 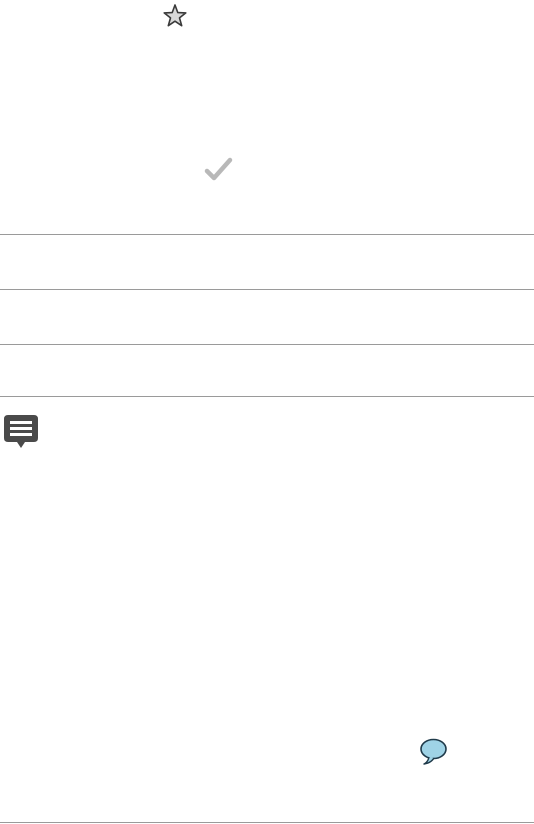 What do you see at coordinates (267, 822) in the screenshot?
I see `bottom-divider` at bounding box center [267, 822].